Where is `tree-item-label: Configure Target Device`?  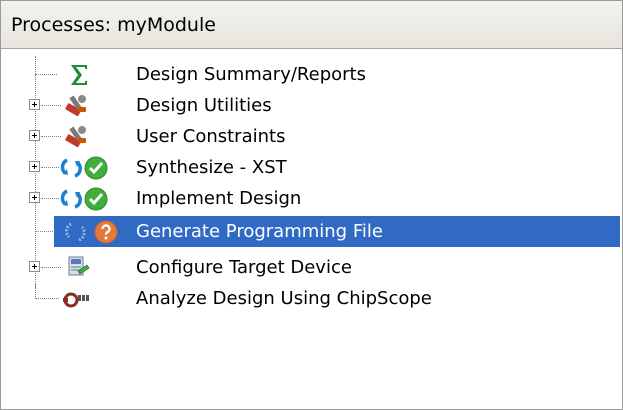
tree-item-label: Configure Target Device is located at coordinates (244, 267).